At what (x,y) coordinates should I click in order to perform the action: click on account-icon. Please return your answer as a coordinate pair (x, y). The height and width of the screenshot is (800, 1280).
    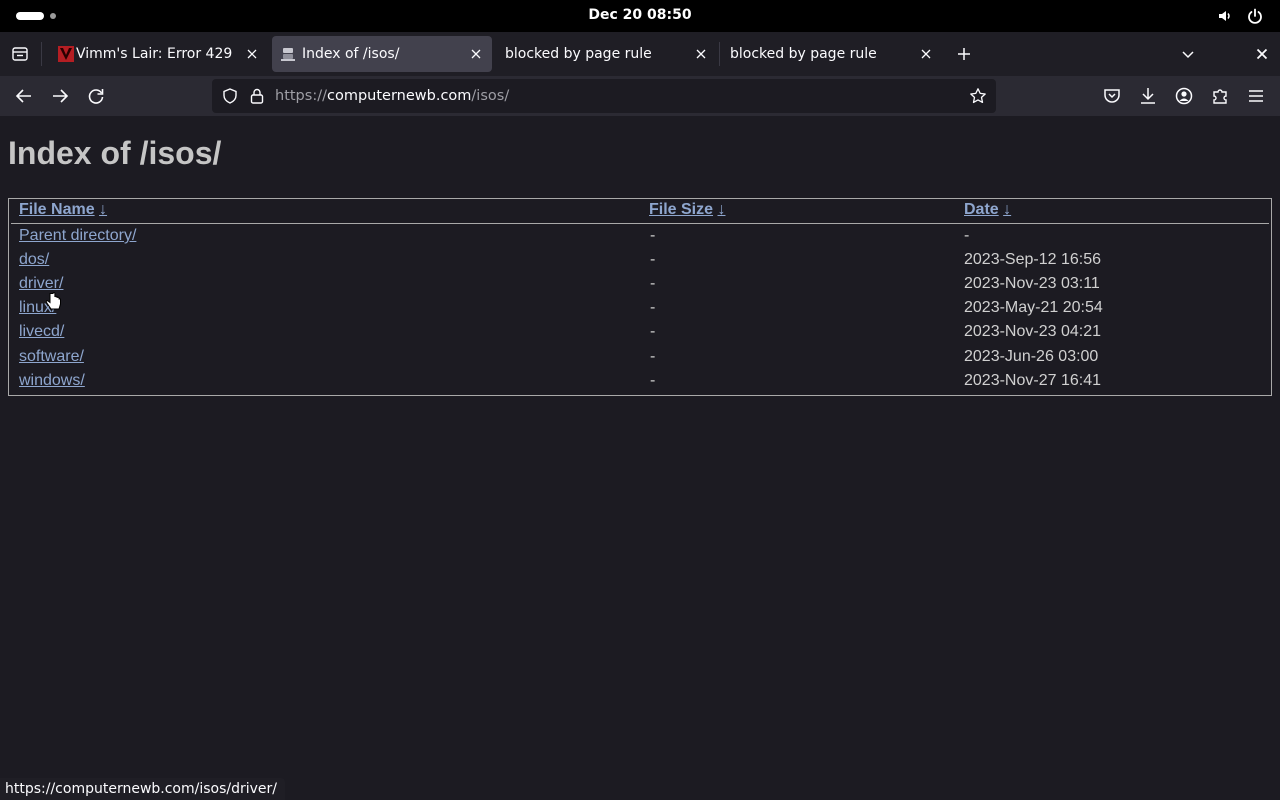
    Looking at the image, I should click on (1184, 96).